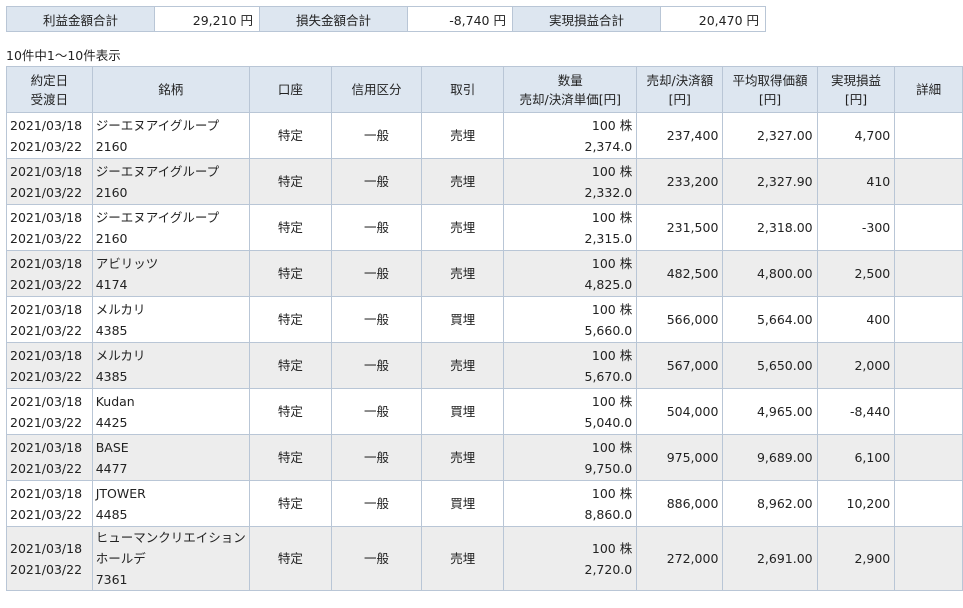  I want to click on header-pl-label: 実現損益, so click(855, 80).